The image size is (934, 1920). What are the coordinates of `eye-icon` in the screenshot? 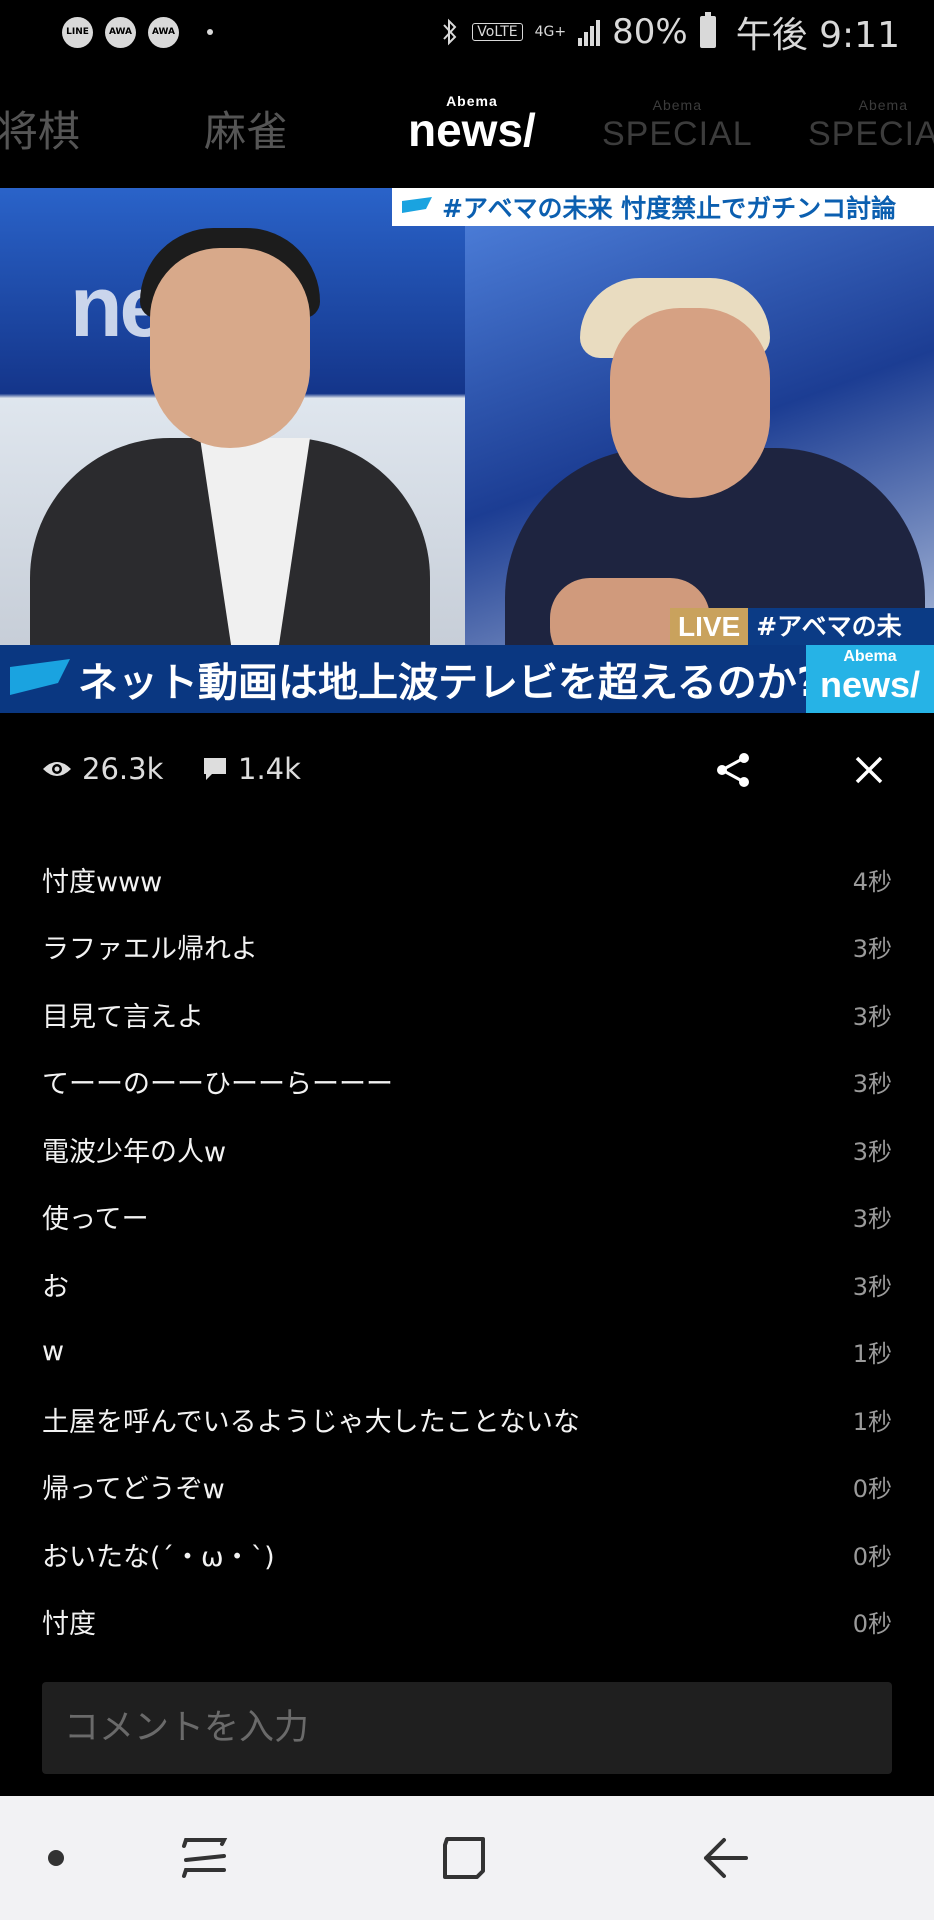 It's located at (57, 769).